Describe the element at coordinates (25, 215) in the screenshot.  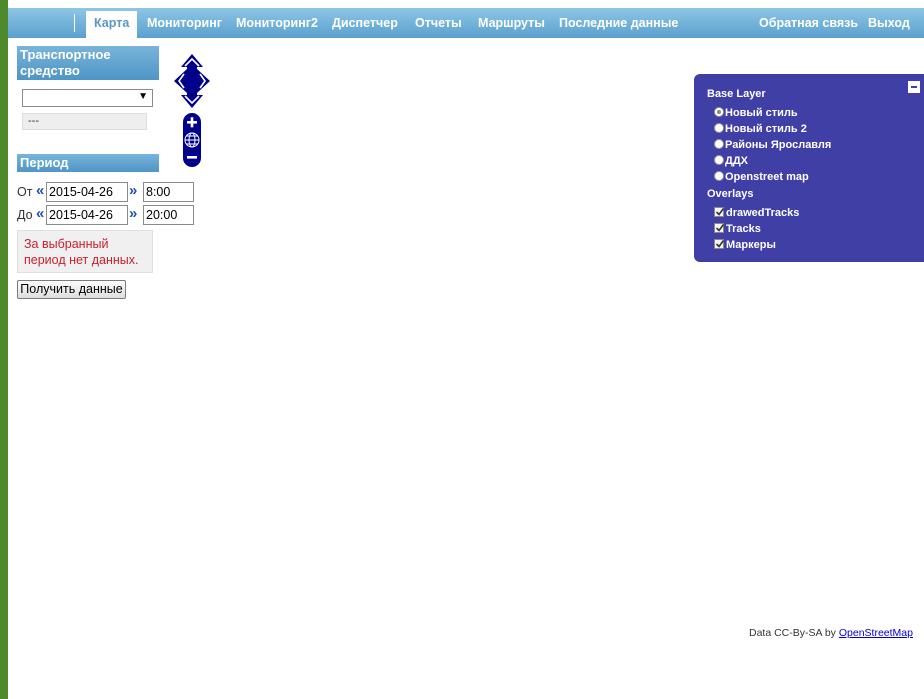
I see `to-label: До` at that location.